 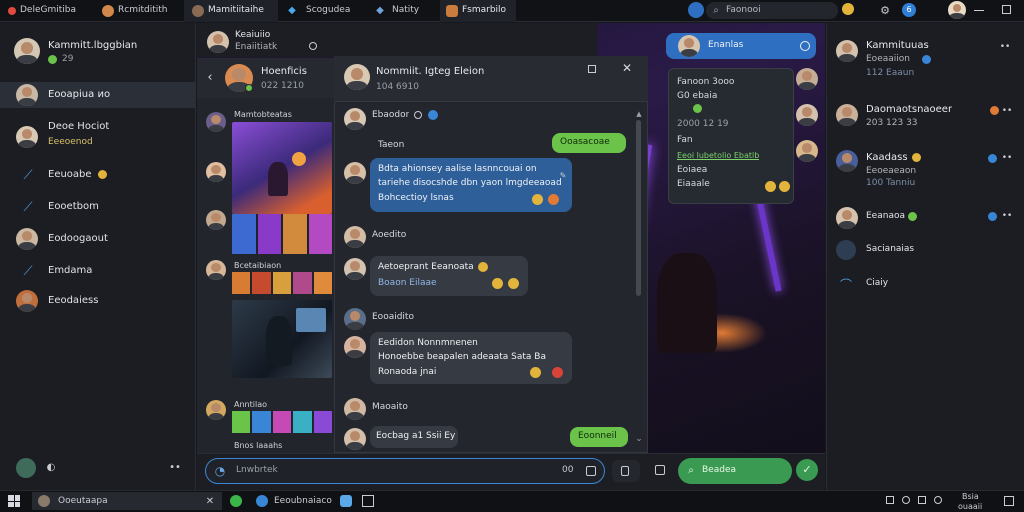 I want to click on sidebar-item: ⟋ Emdama, so click(x=98, y=271).